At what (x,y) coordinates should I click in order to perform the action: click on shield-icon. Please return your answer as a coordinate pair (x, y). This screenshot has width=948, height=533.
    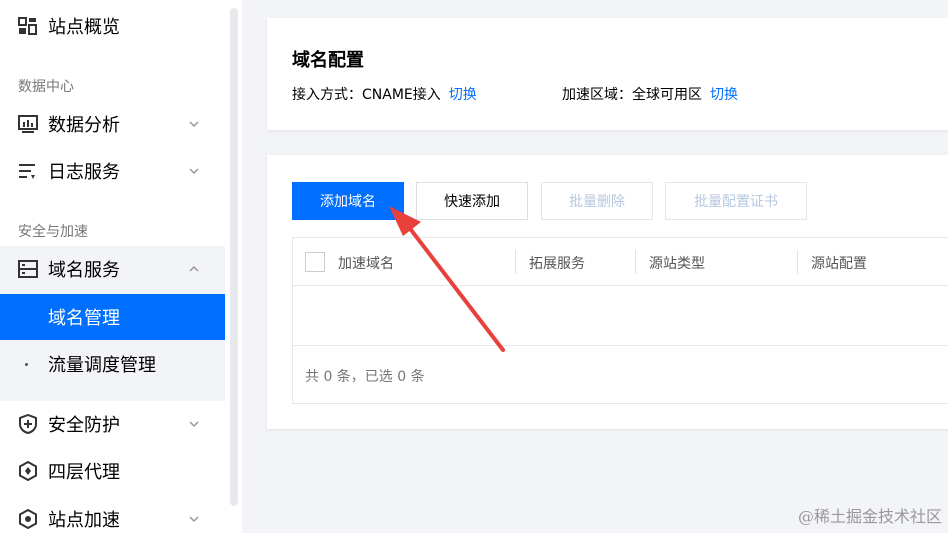
    Looking at the image, I should click on (28, 424).